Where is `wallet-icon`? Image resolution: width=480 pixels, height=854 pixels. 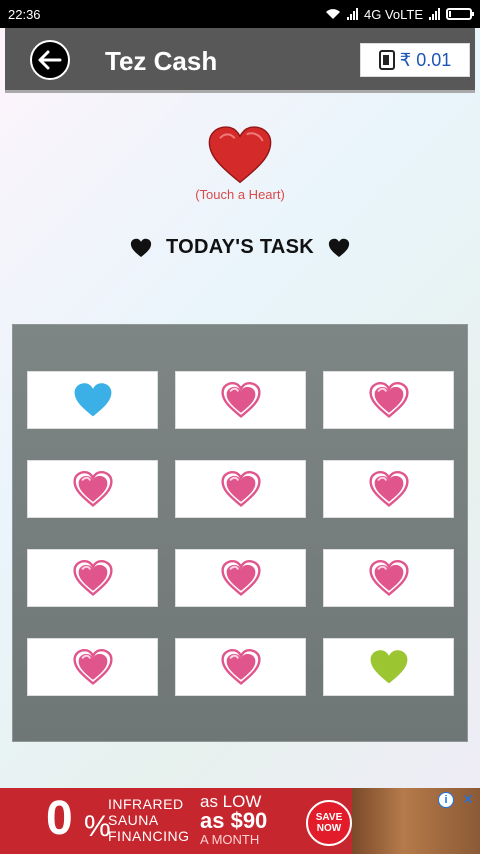
wallet-icon is located at coordinates (386, 60).